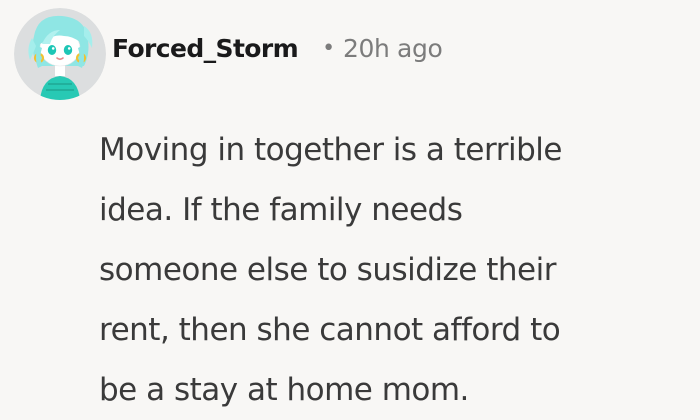 The image size is (700, 420). I want to click on username: Forced_Storm, so click(205, 48).